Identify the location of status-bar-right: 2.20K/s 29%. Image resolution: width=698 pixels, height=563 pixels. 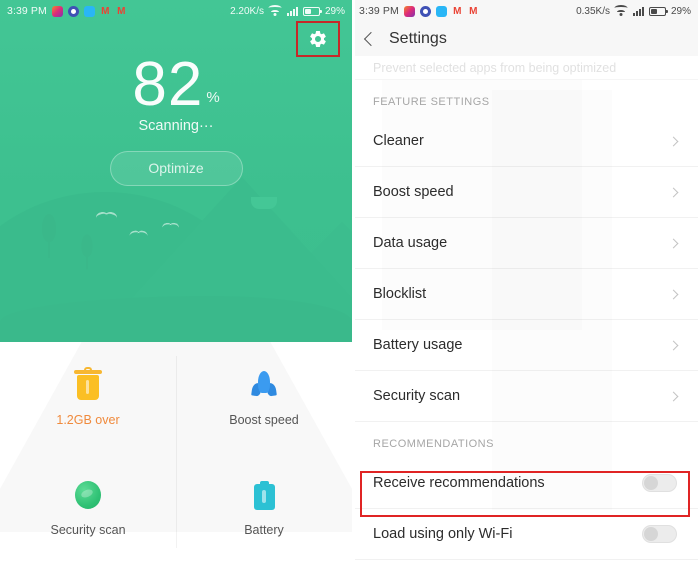
(287, 11).